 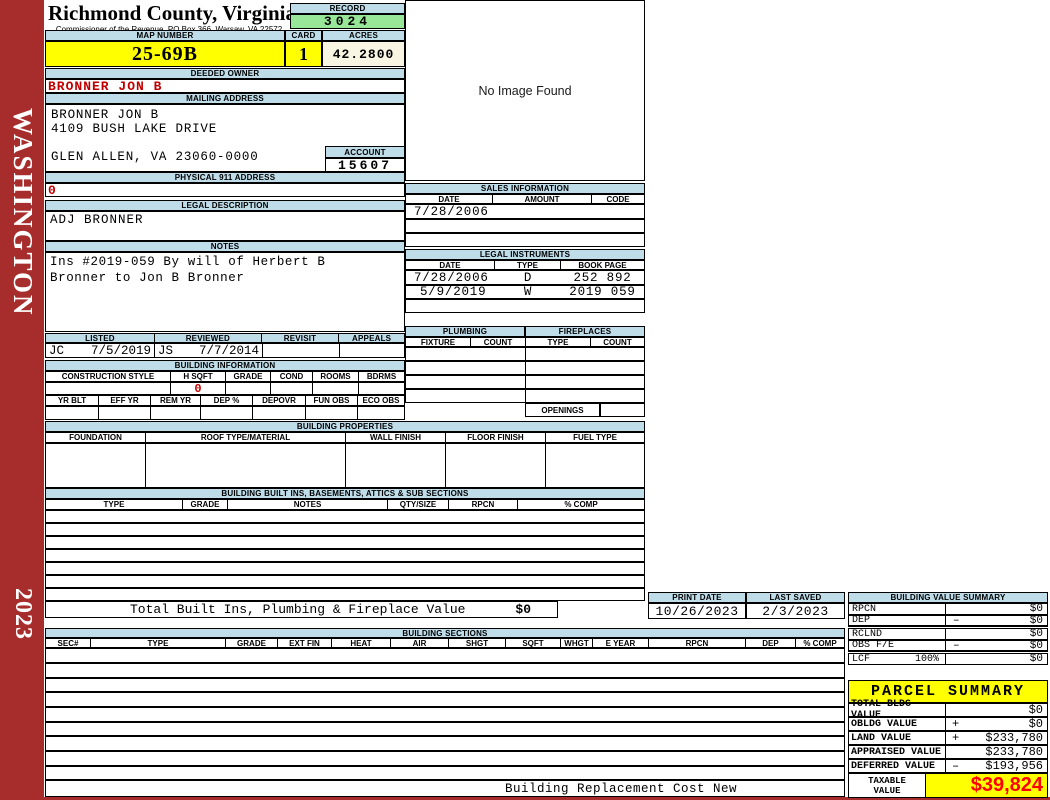 What do you see at coordinates (176, 413) in the screenshot?
I see `remyr-value` at bounding box center [176, 413].